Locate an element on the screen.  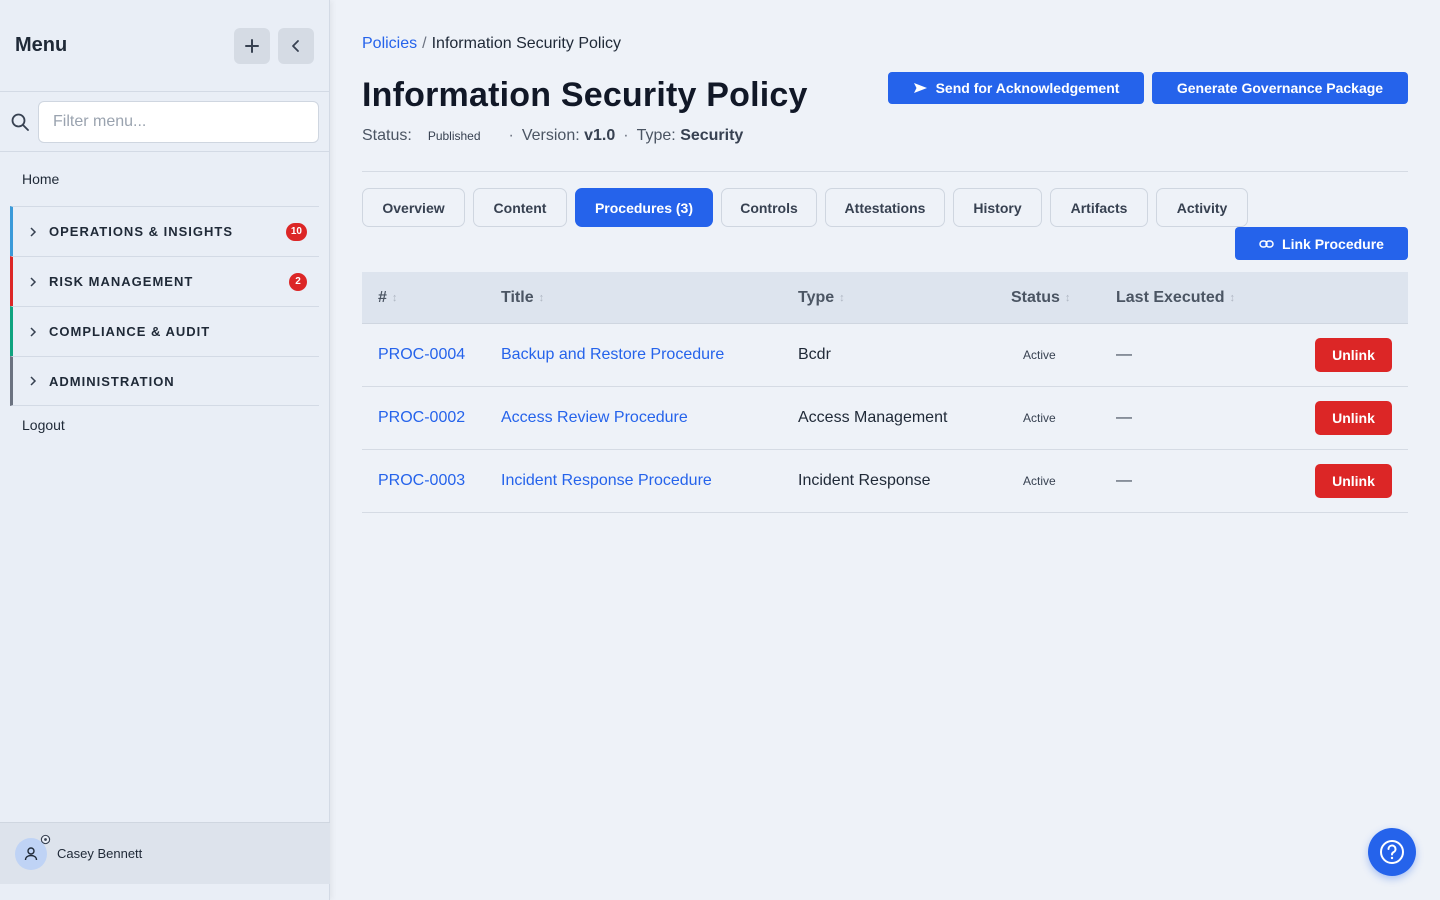
generate-governance-package-button: Generate Governance Package is located at coordinates (1280, 88).